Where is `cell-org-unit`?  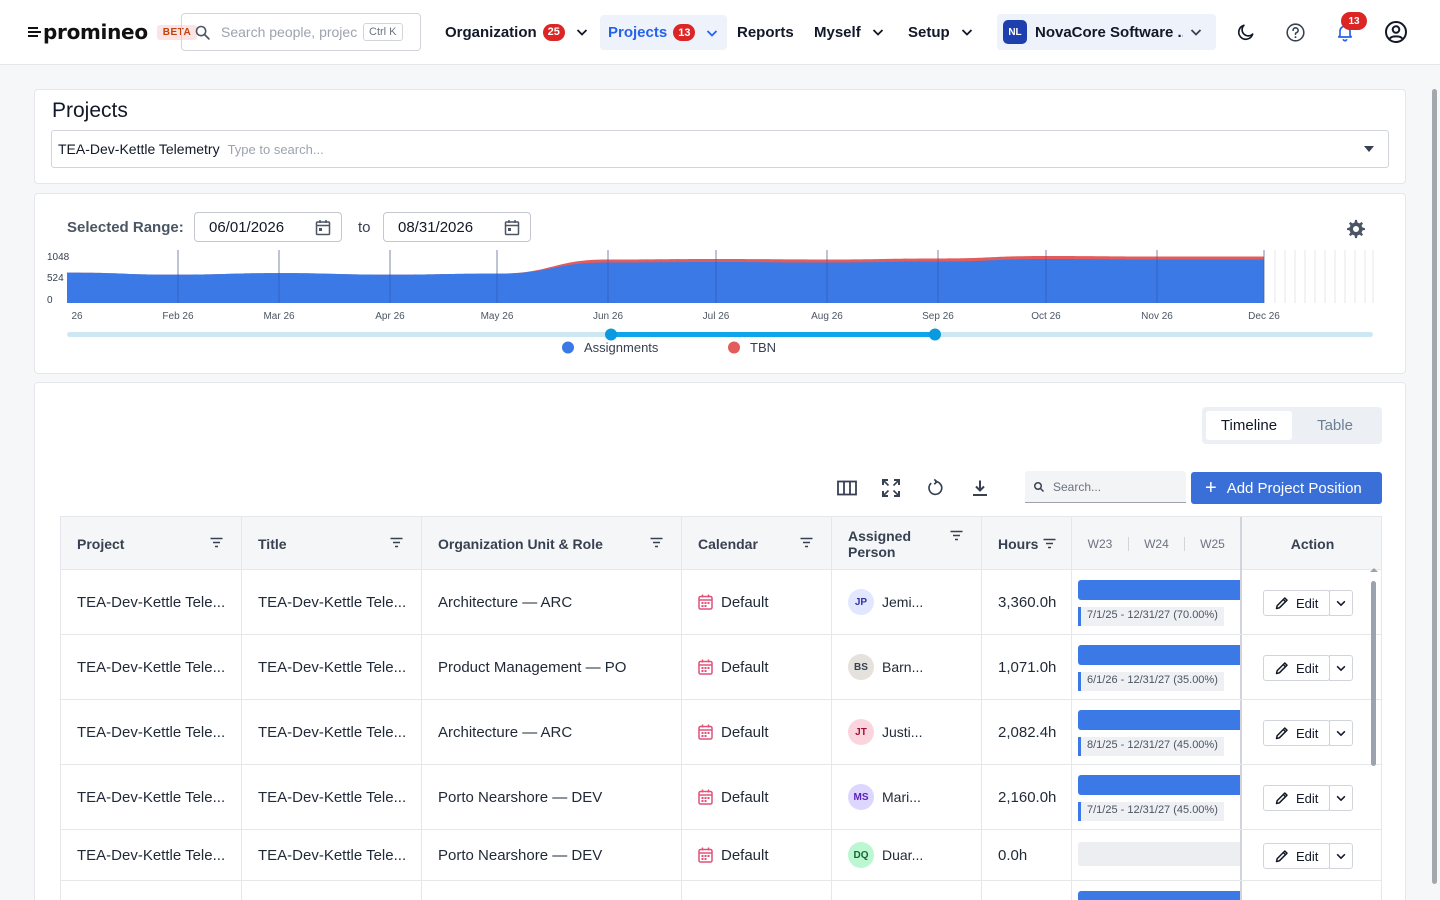 cell-org-unit is located at coordinates (552, 890).